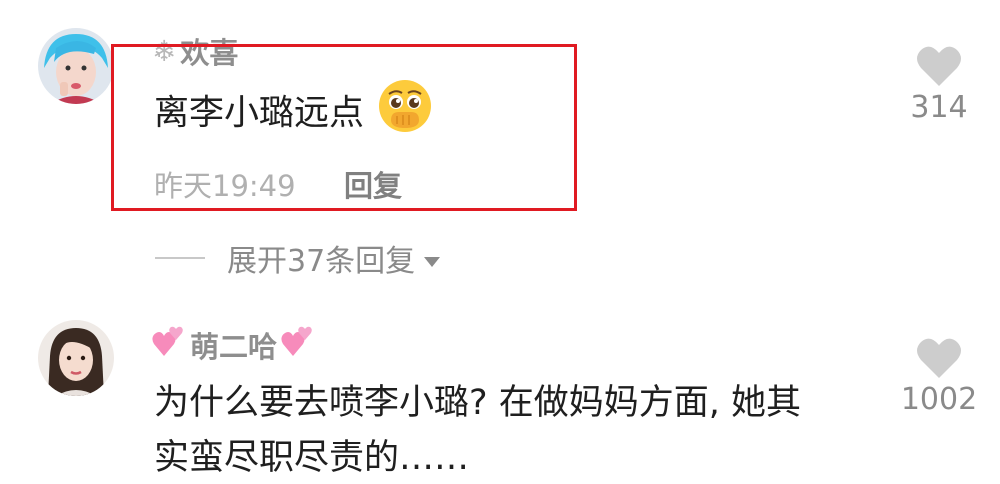 The width and height of the screenshot is (1000, 484). I want to click on comment-text-line-1: 为什么要去喷李小璐? 在做妈妈方面, 她其, so click(477, 403).